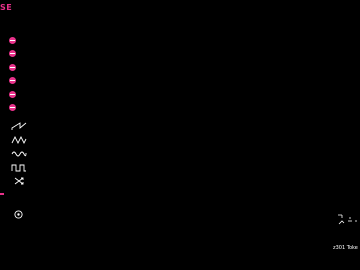  I want to click on sine-wave-icon, so click(19, 154).